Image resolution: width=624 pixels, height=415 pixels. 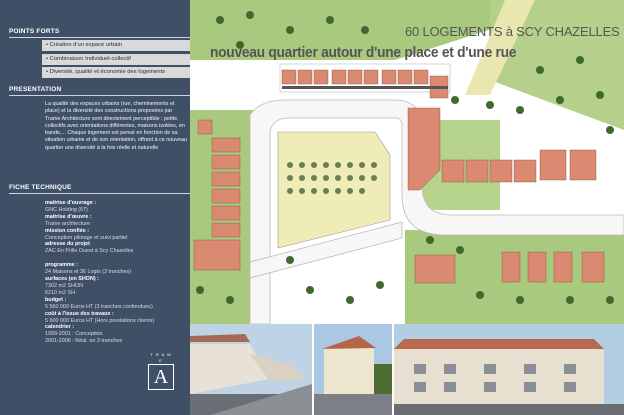 I want to click on points-forts-title: POINTS FORTS, so click(x=34, y=31).